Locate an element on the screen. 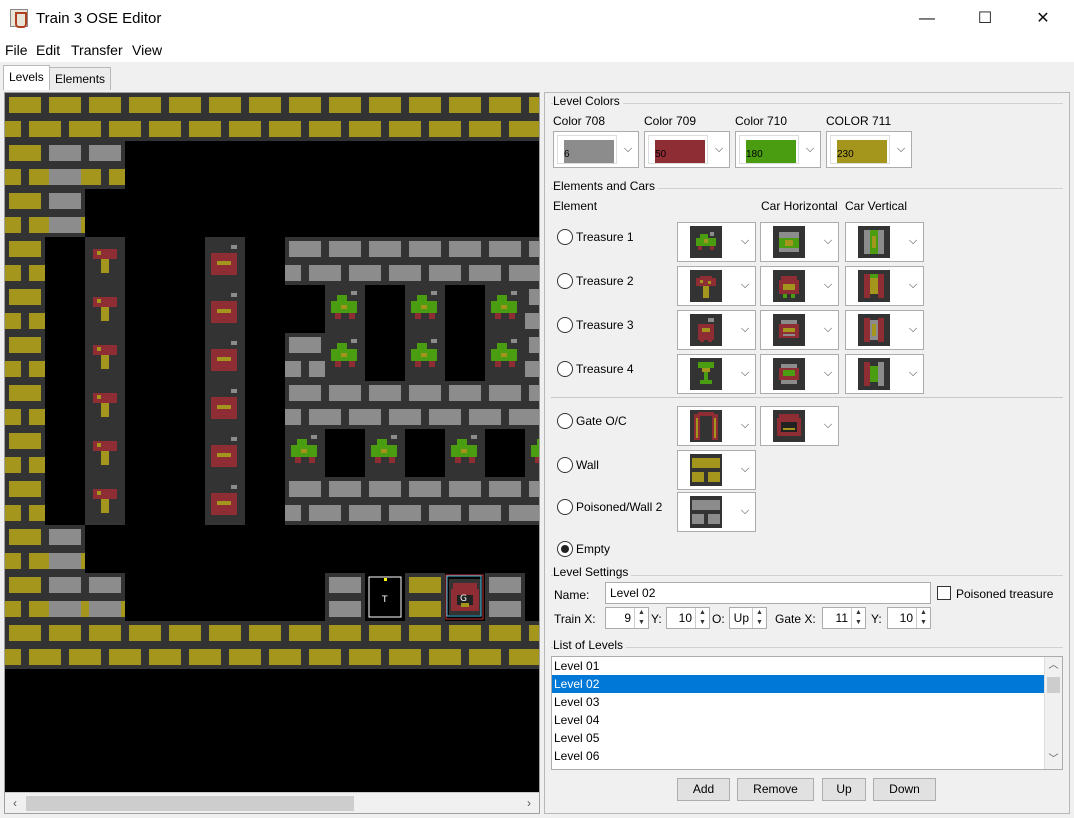 The image size is (1074, 818). gate-y-spinner: 10 ▲ ▼ is located at coordinates (909, 618).